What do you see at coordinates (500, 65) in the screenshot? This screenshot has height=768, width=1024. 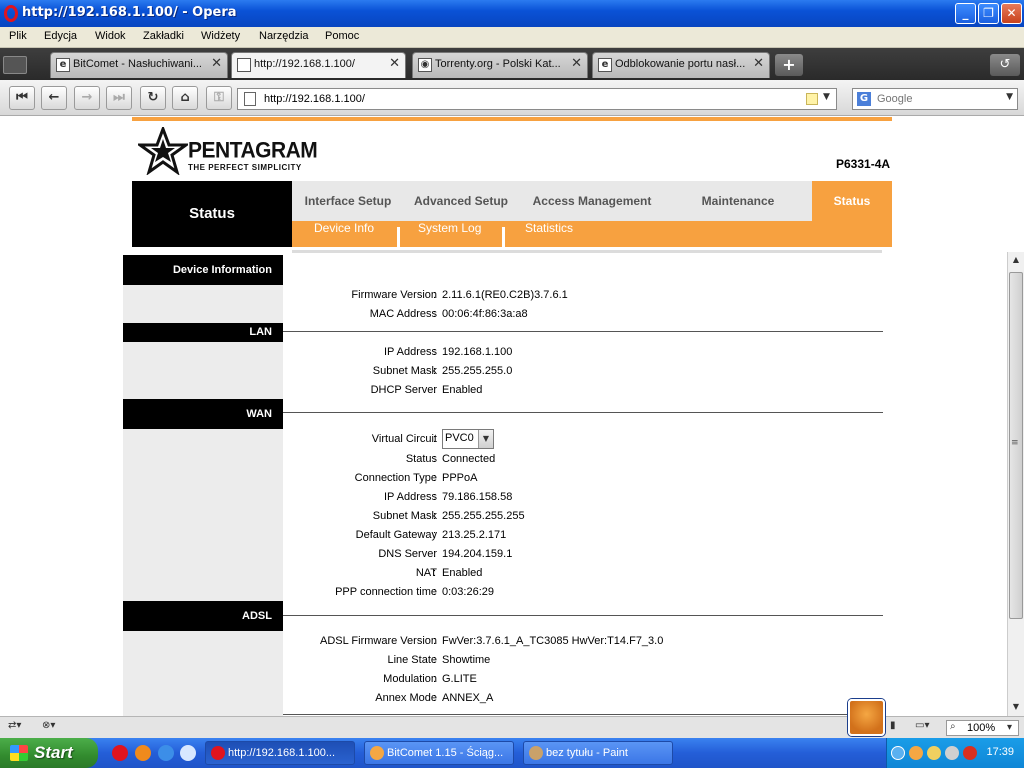 I see `tab-torrenty: ◉ Torrenty.org - Polski Kat... ✕` at bounding box center [500, 65].